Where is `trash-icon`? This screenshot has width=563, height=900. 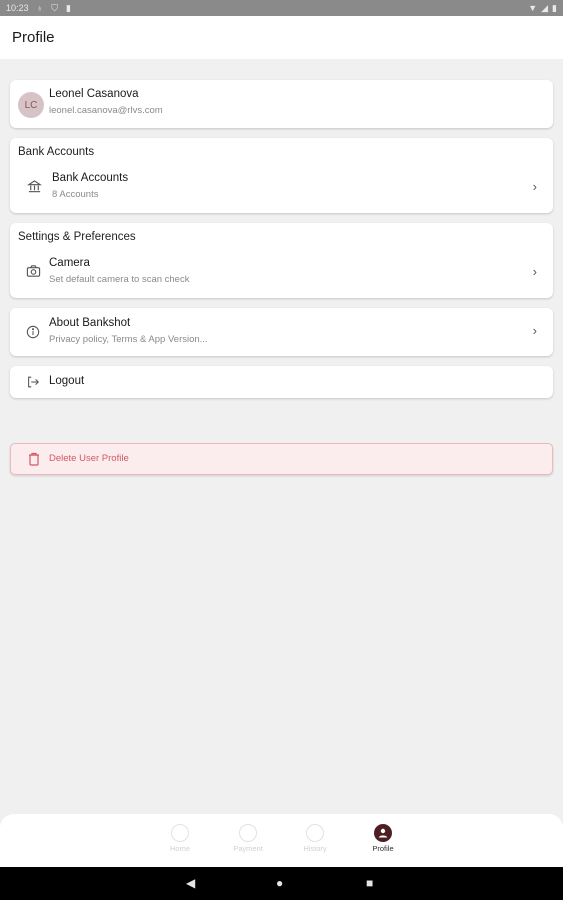
trash-icon is located at coordinates (34, 459).